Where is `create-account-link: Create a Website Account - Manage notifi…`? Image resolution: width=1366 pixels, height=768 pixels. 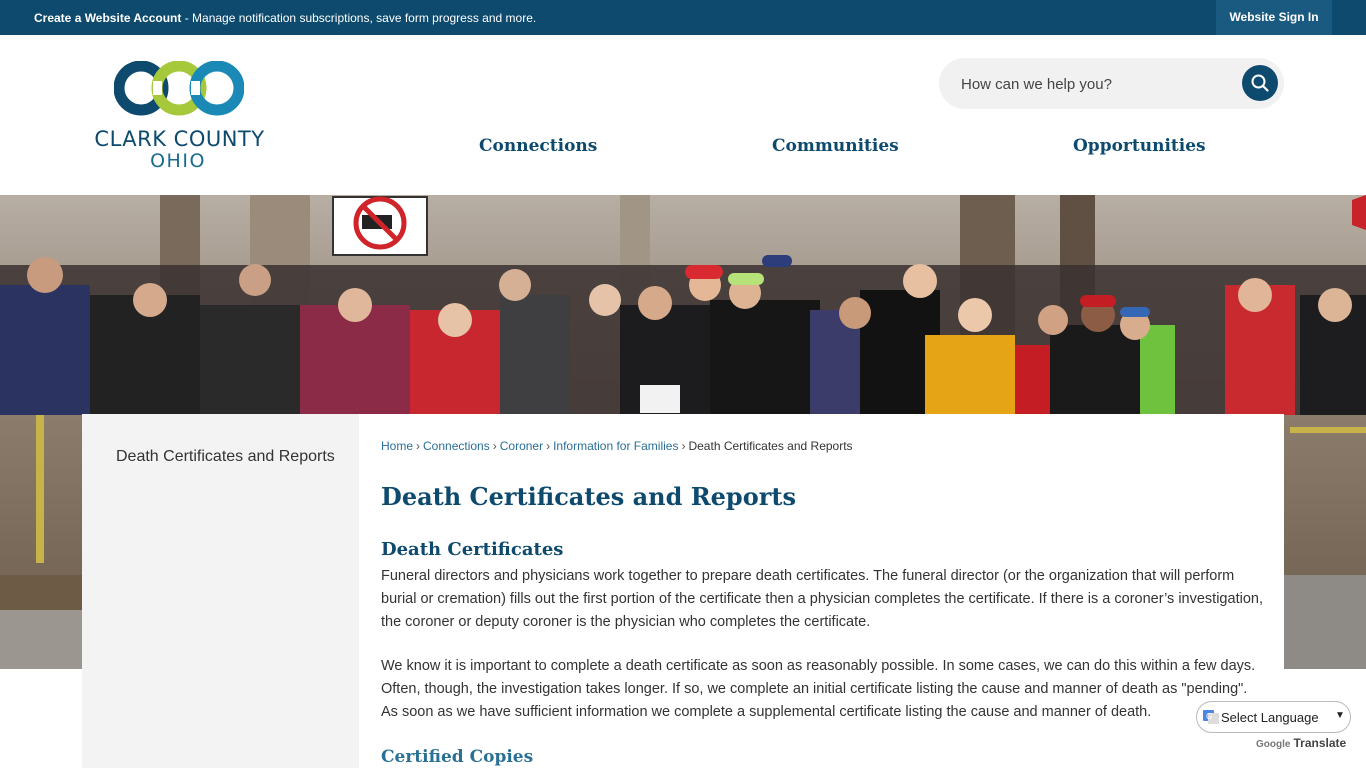
create-account-link: Create a Website Account - Manage notifi… is located at coordinates (285, 18).